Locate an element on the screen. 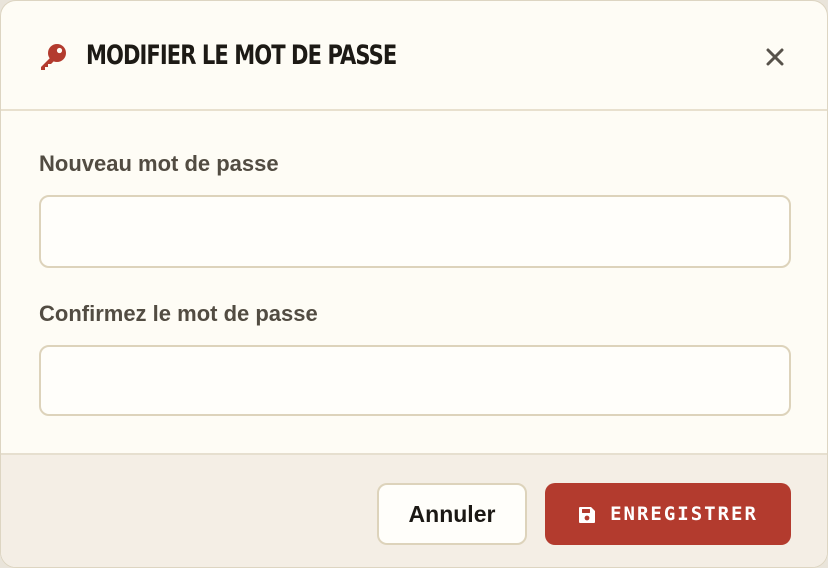 This screenshot has width=828, height=568. save-button: ENREGISTRER is located at coordinates (668, 514).